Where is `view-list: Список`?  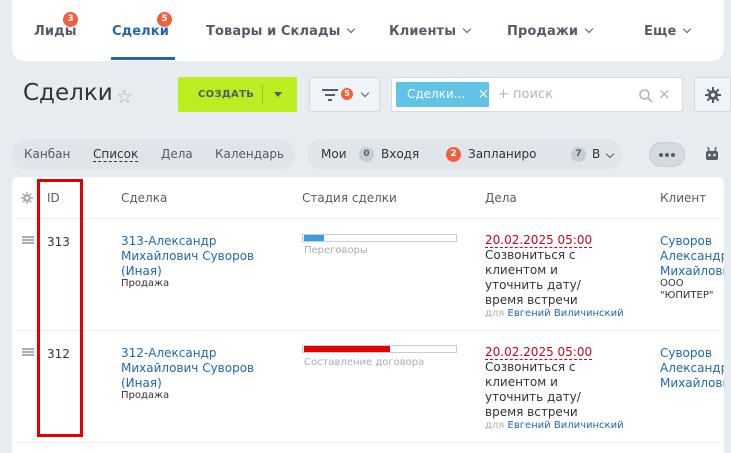
view-list: Список is located at coordinates (116, 154).